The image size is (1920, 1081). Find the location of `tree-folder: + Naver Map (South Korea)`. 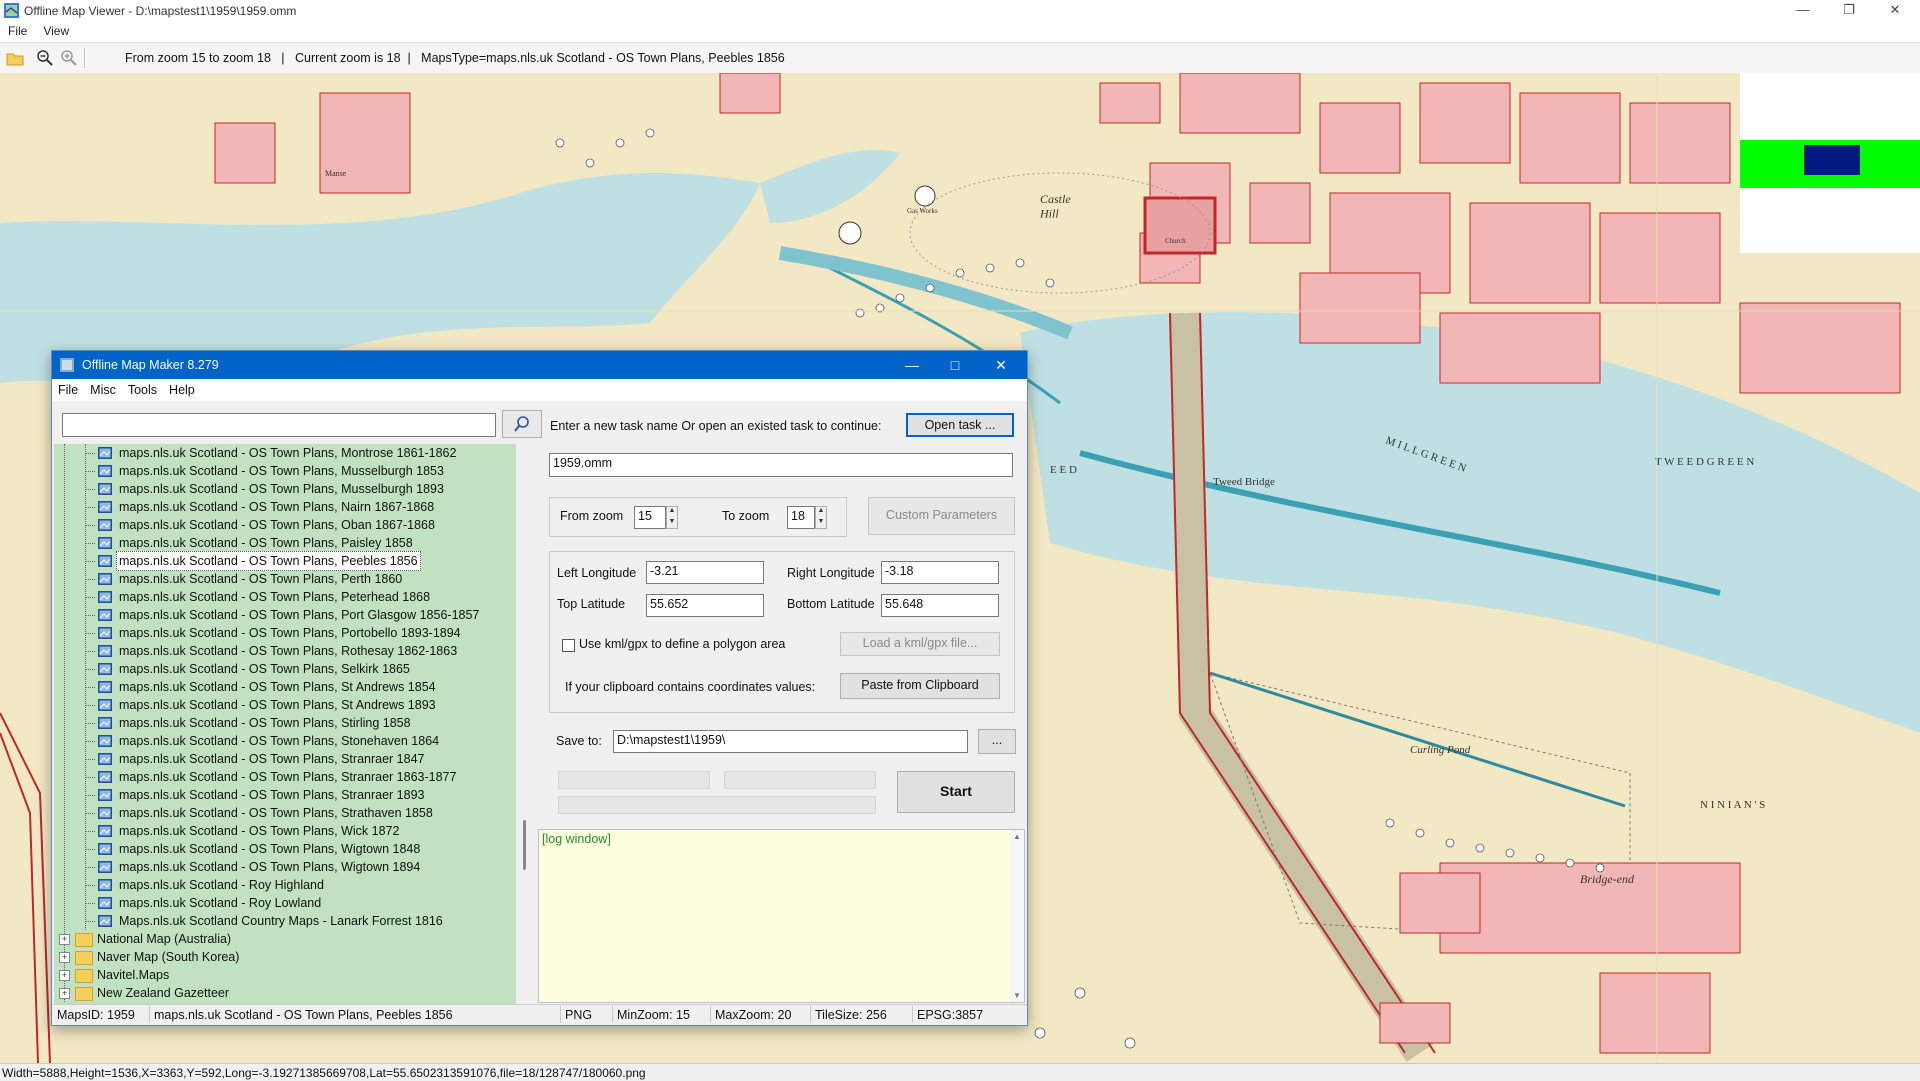

tree-folder: + Naver Map (South Korea) is located at coordinates (285, 957).